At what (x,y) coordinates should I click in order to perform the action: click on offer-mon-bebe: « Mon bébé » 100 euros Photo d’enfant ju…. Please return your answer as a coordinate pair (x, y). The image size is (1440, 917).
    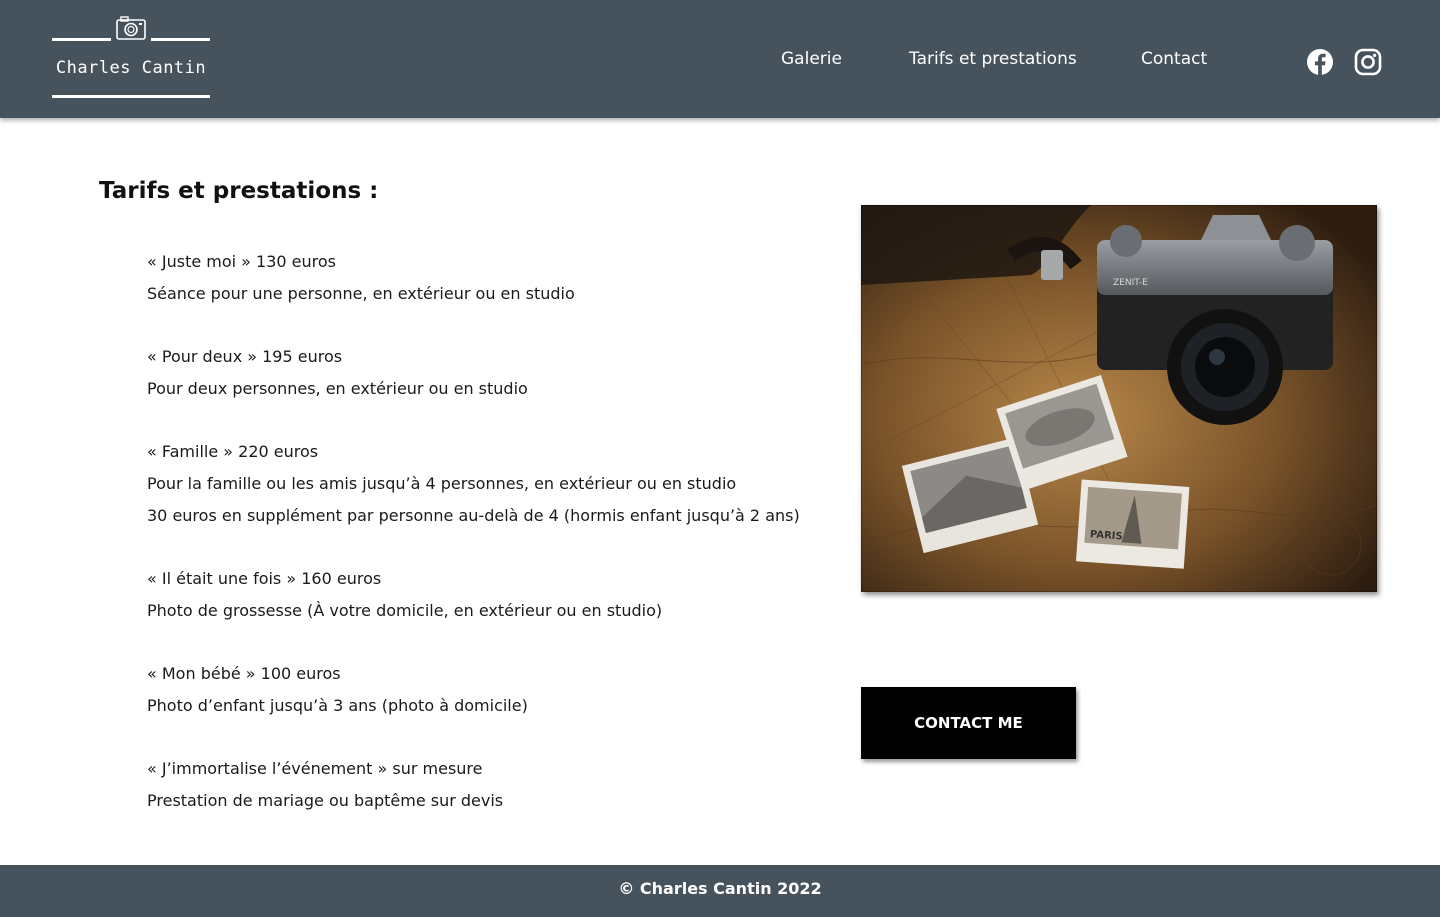
    Looking at the image, I should click on (487, 690).